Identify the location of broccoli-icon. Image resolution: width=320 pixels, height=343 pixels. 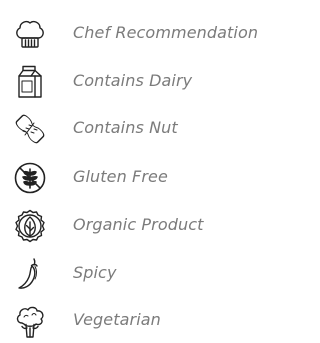
(30, 321).